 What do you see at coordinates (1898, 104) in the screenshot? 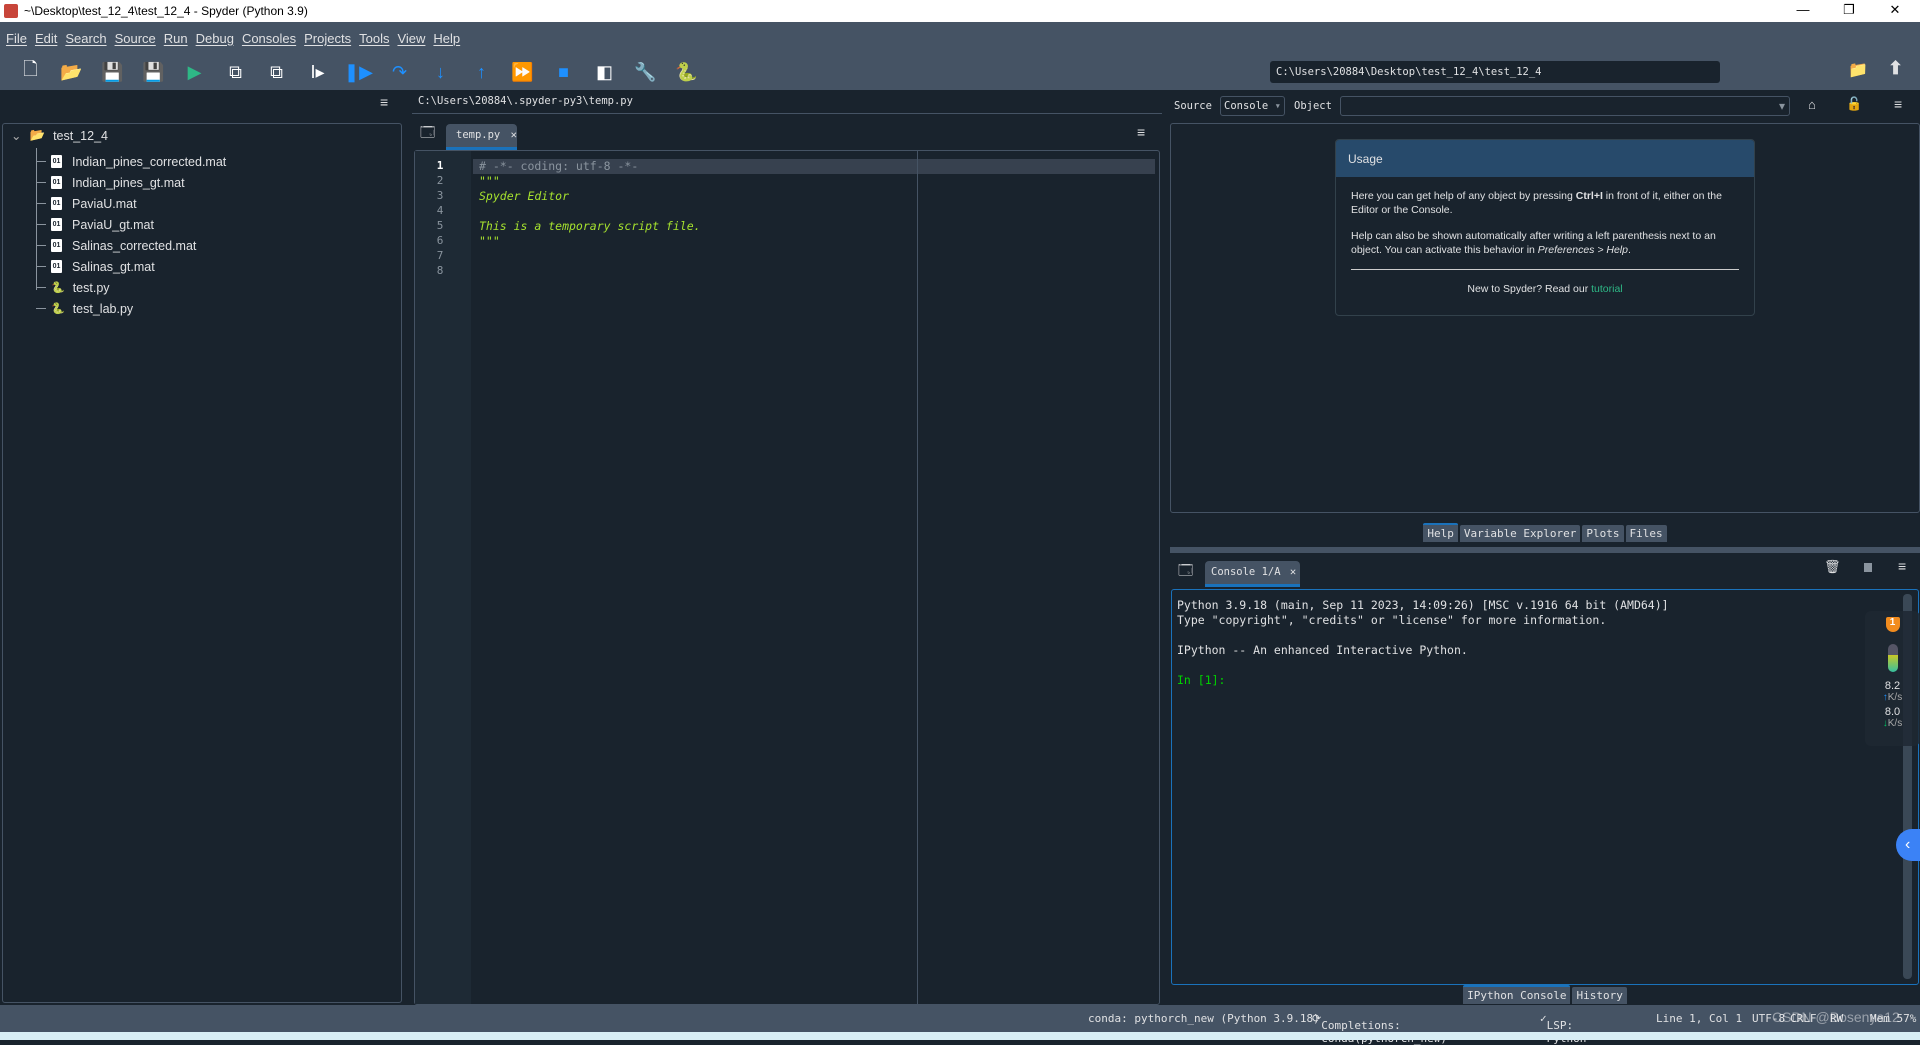
I see `help-options-icon: ≡` at bounding box center [1898, 104].